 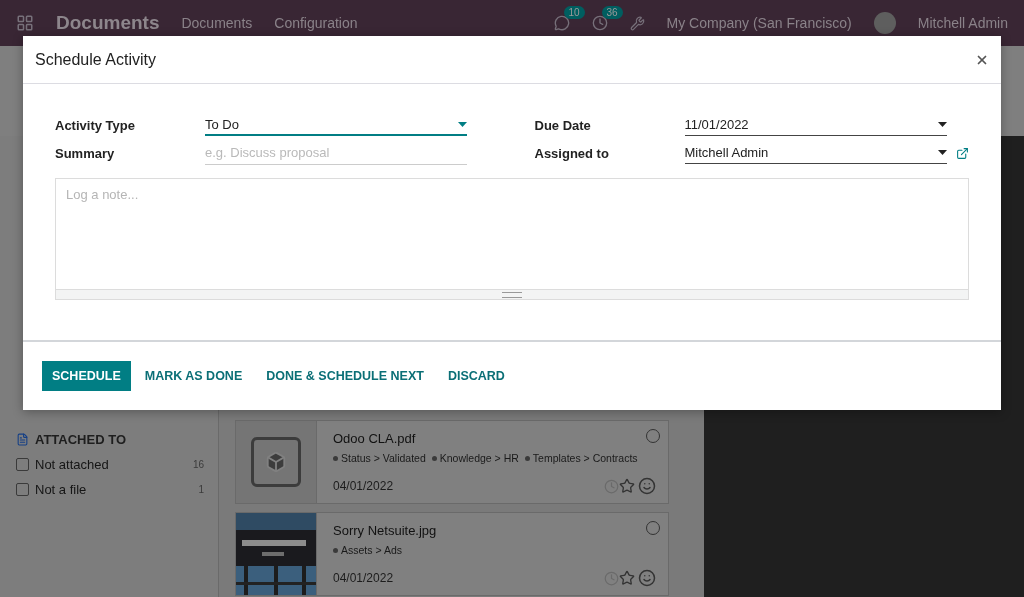 What do you see at coordinates (572, 153) in the screenshot?
I see `field-label: Assigned to` at bounding box center [572, 153].